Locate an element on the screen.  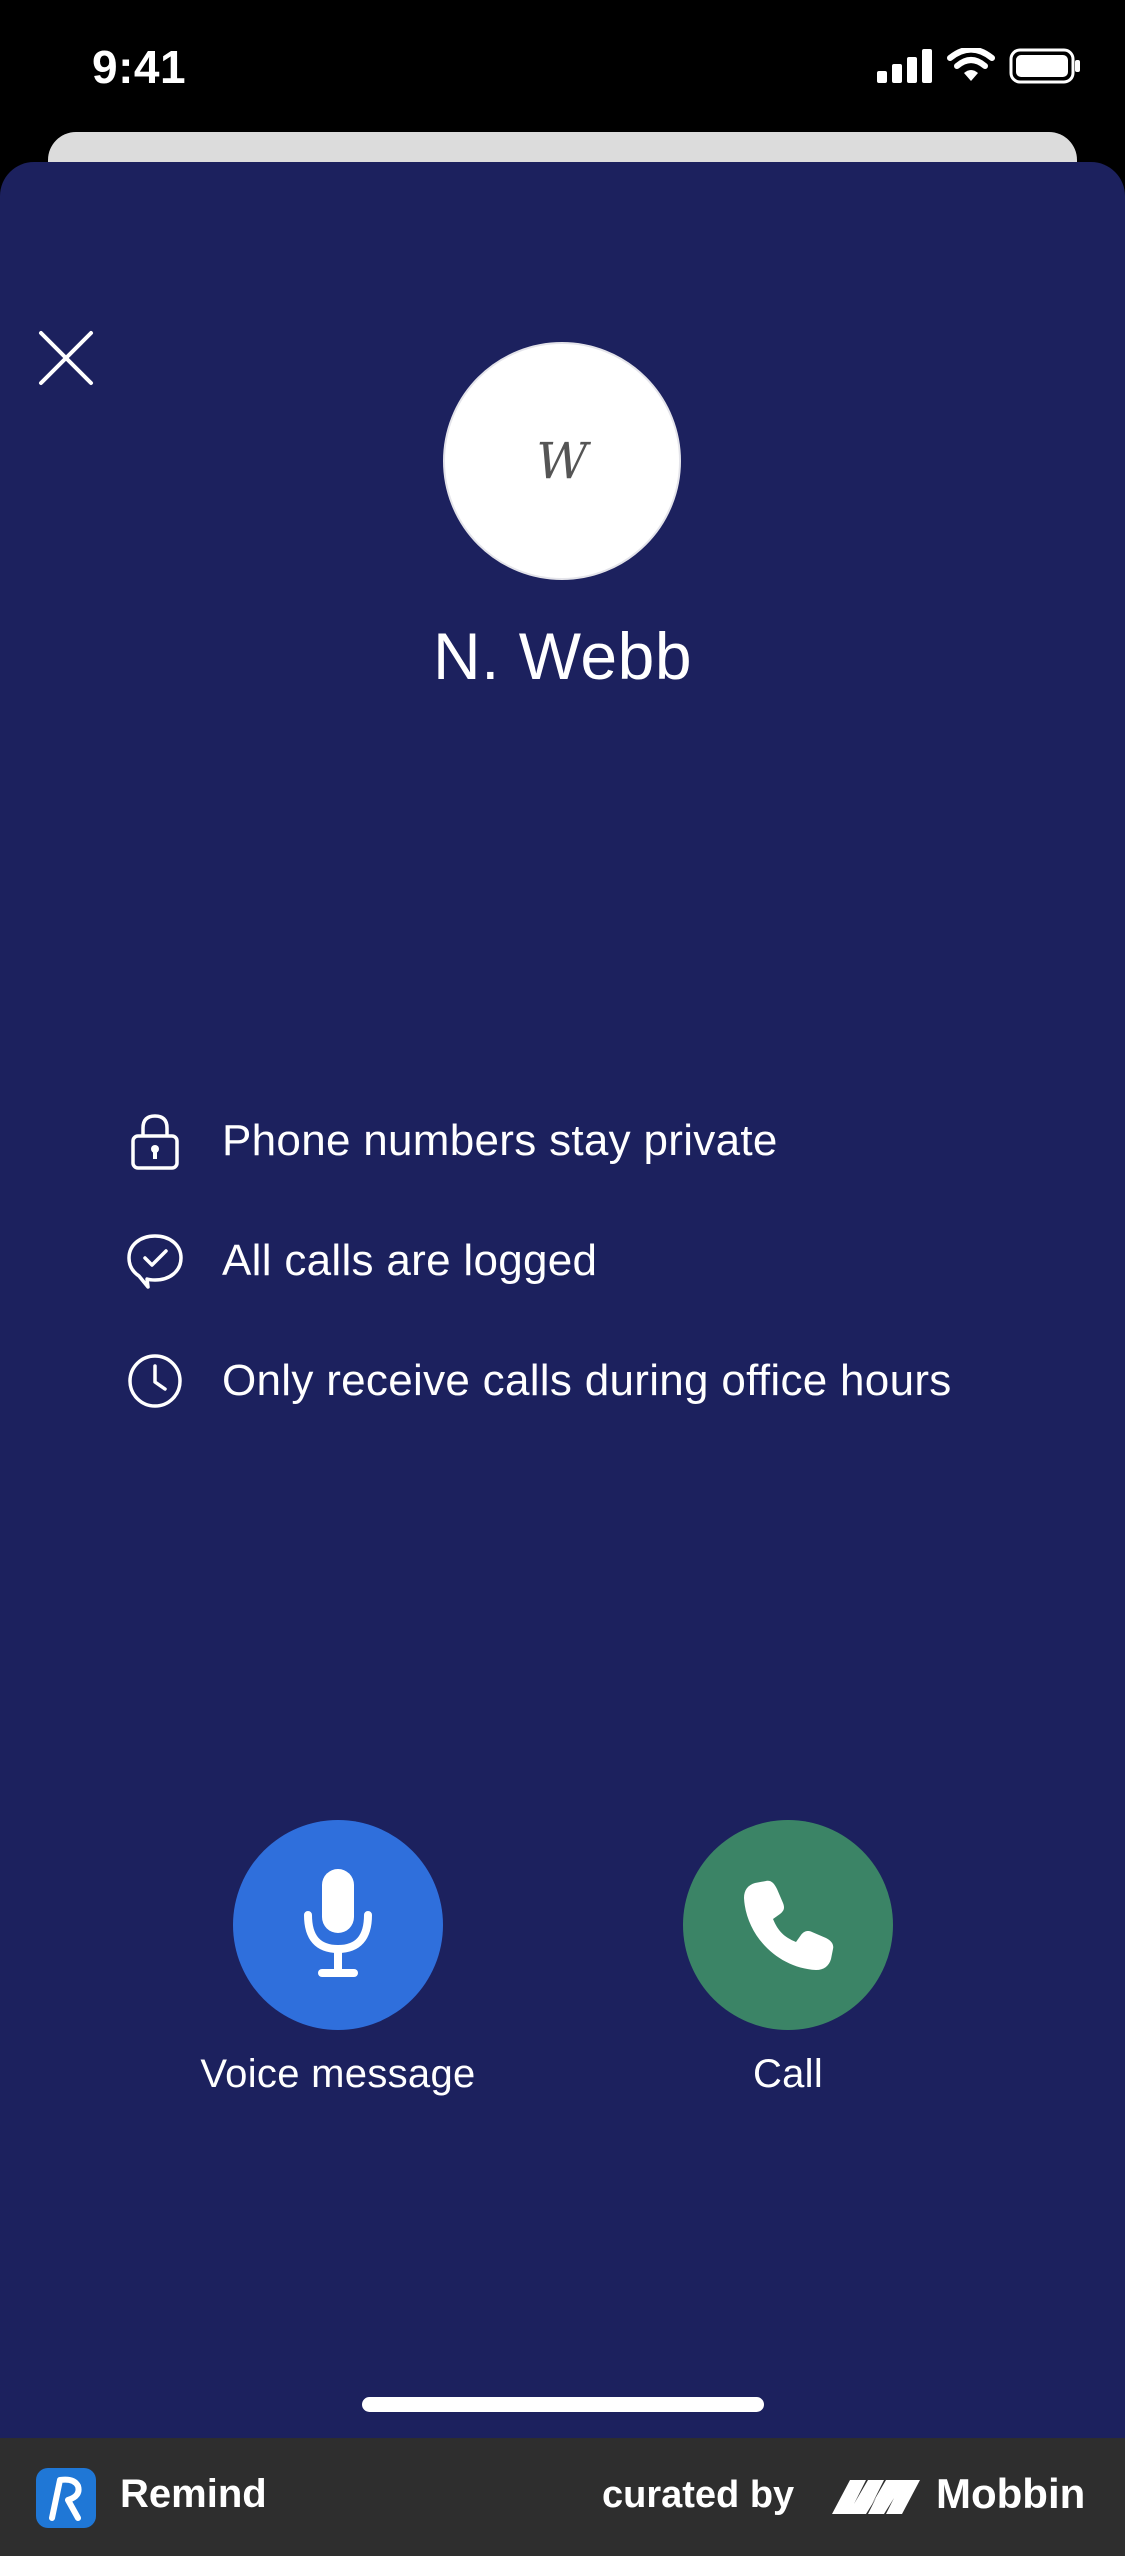
microphone-icon is located at coordinates (338, 1923).